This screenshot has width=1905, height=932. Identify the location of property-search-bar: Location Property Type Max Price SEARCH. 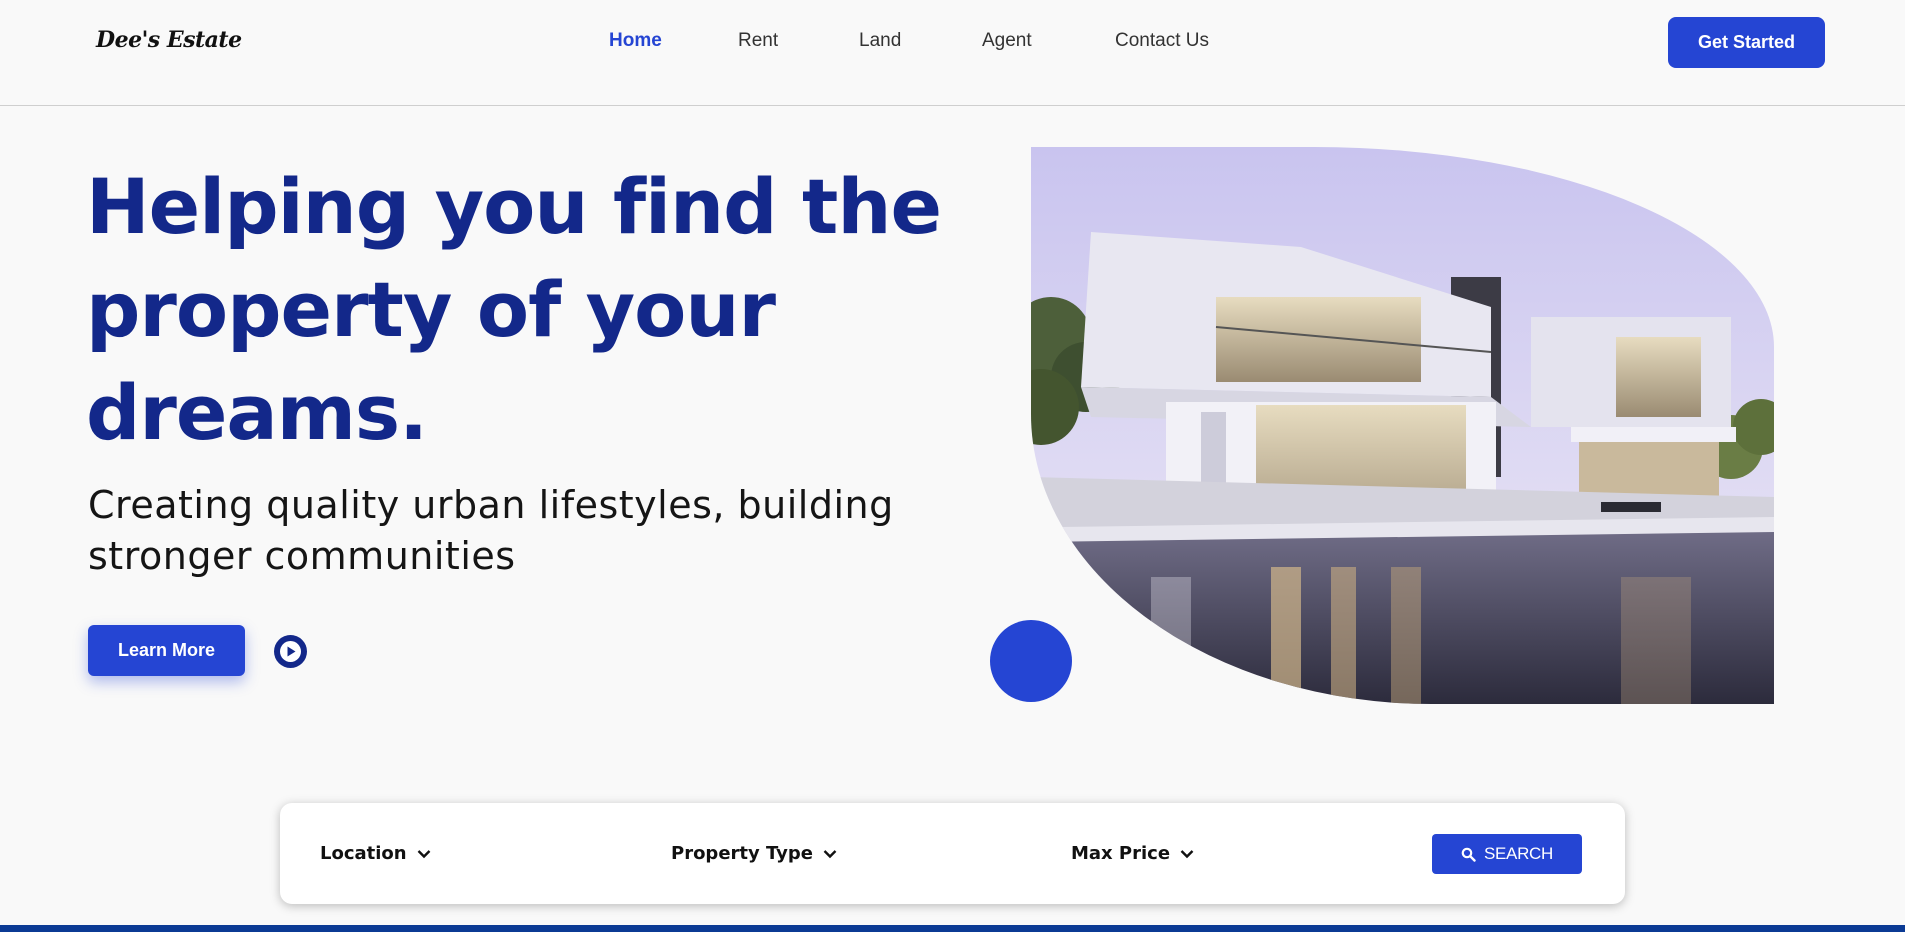
(952, 853).